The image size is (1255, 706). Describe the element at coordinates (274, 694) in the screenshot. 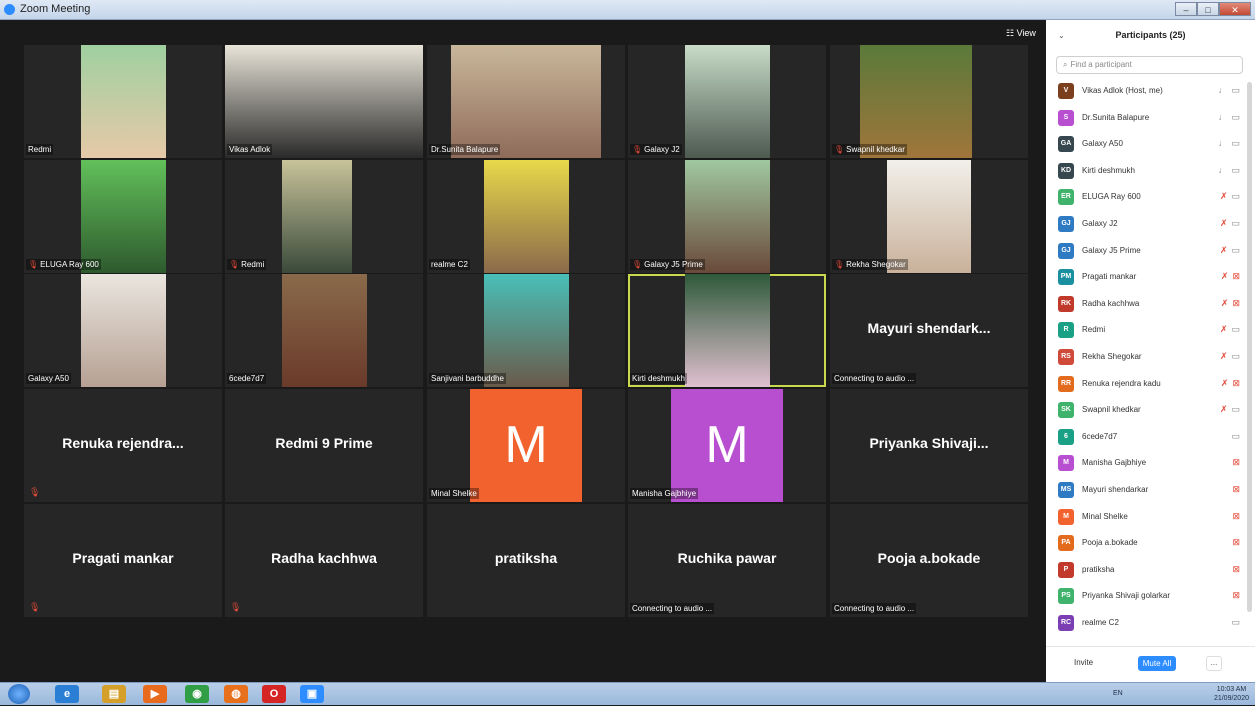

I see `taskbar-app-icon: O` at that location.